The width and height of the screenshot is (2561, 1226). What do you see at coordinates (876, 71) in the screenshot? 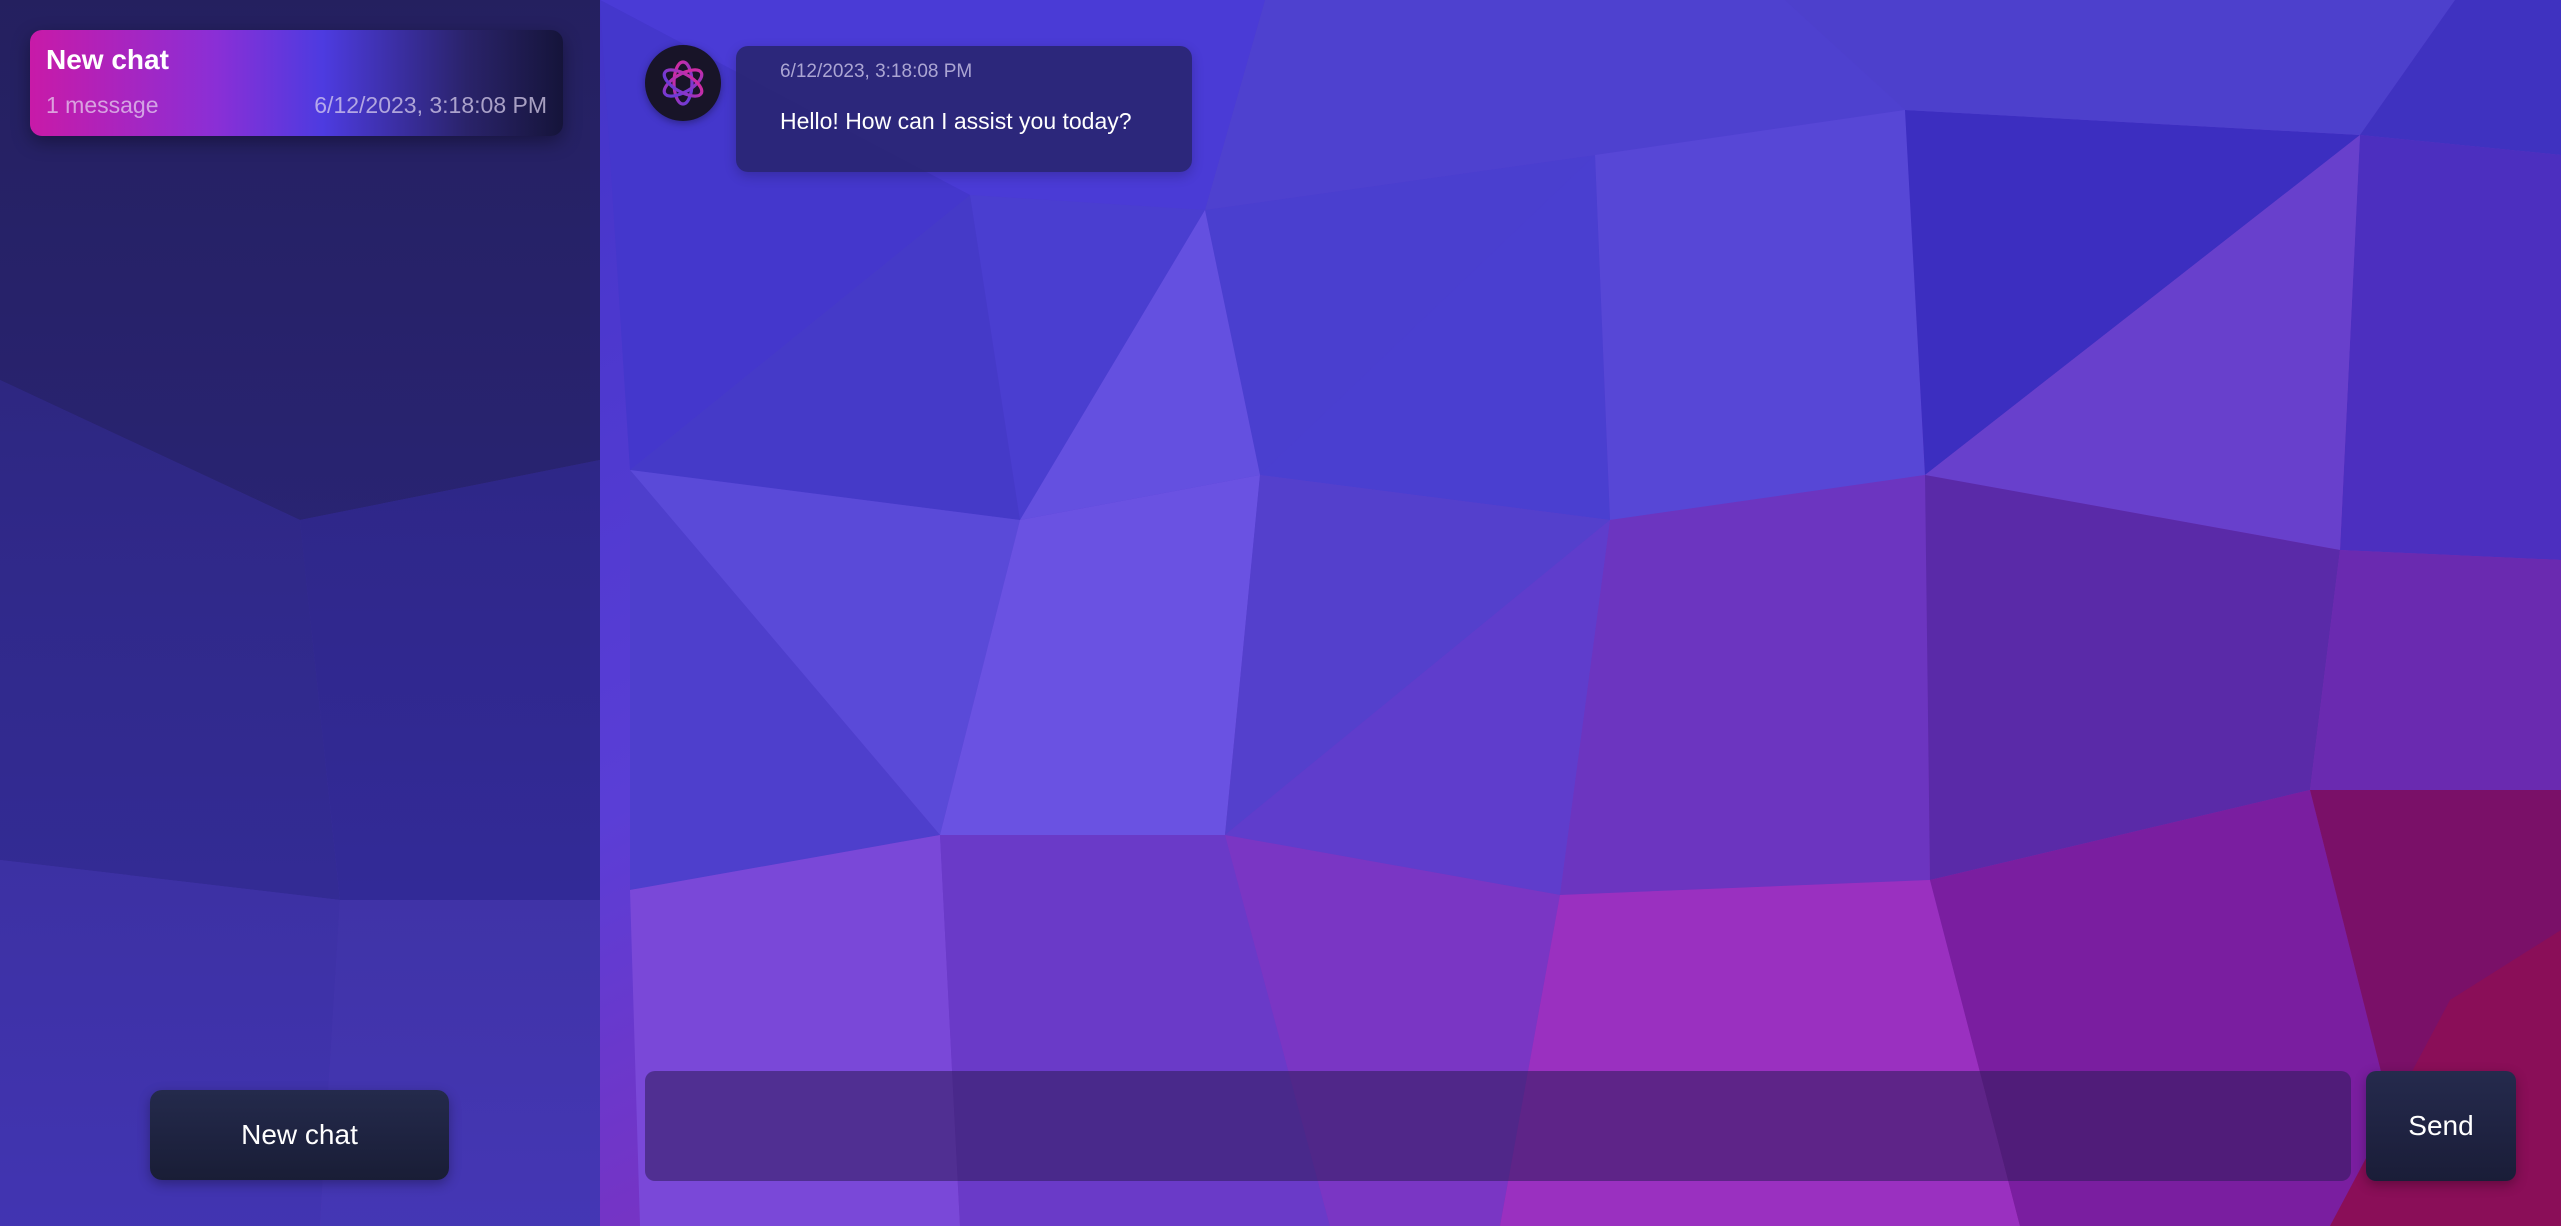
I see `message-timestamp: 6/12/2023, 3:18:08 PM` at bounding box center [876, 71].